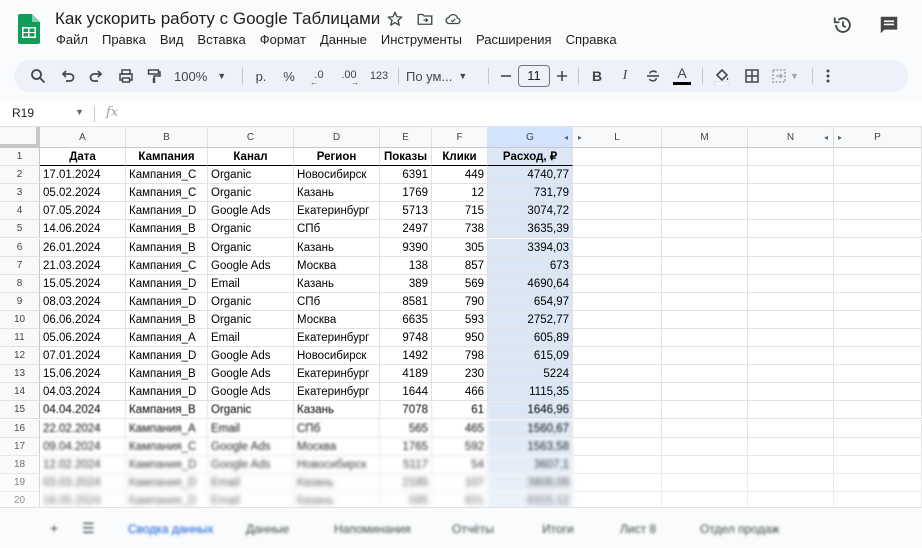  What do you see at coordinates (337, 319) in the screenshot?
I see `table-cell: Москва` at bounding box center [337, 319].